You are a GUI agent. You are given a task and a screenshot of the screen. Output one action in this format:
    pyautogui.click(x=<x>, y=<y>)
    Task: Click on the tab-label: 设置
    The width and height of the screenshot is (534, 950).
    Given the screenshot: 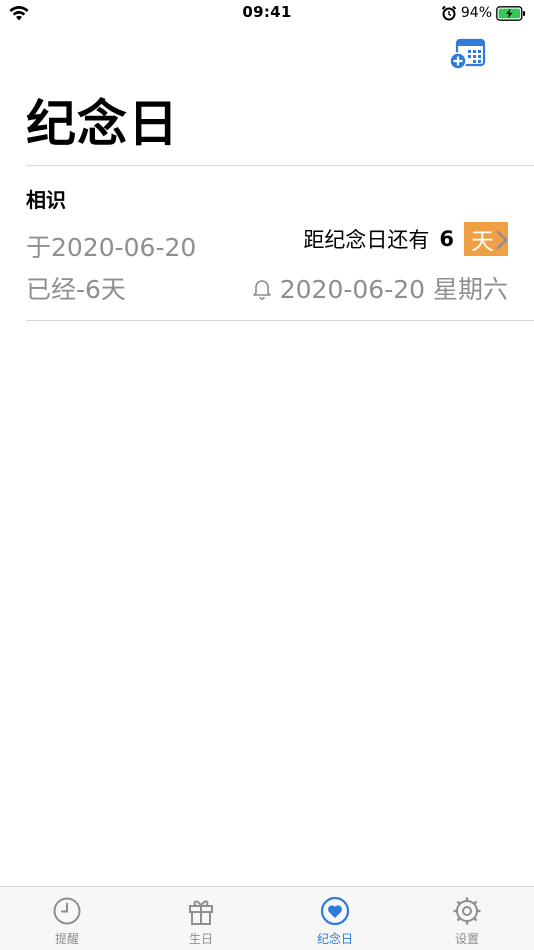 What is the action you would take?
    pyautogui.click(x=466, y=939)
    